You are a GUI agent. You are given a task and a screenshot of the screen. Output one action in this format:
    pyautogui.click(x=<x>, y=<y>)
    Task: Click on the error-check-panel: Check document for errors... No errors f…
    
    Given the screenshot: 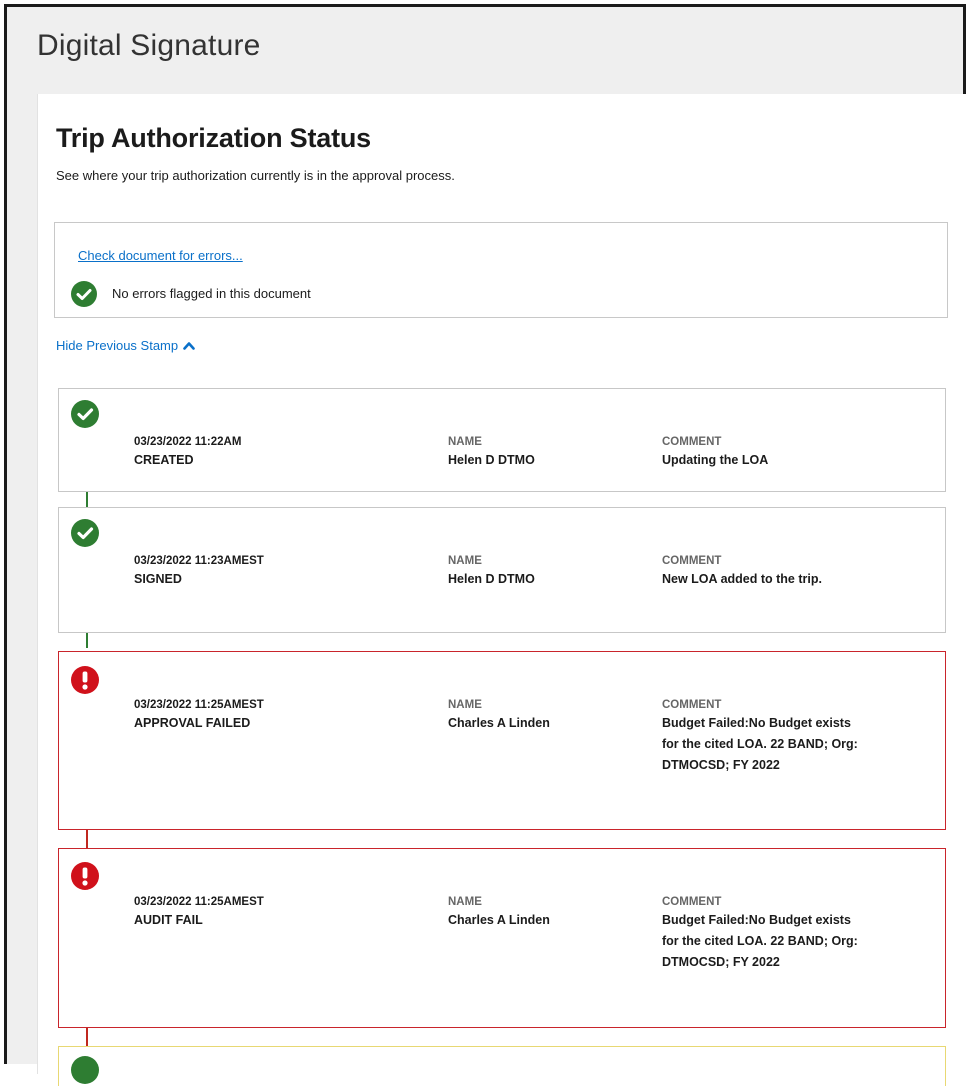 What is the action you would take?
    pyautogui.click(x=501, y=270)
    